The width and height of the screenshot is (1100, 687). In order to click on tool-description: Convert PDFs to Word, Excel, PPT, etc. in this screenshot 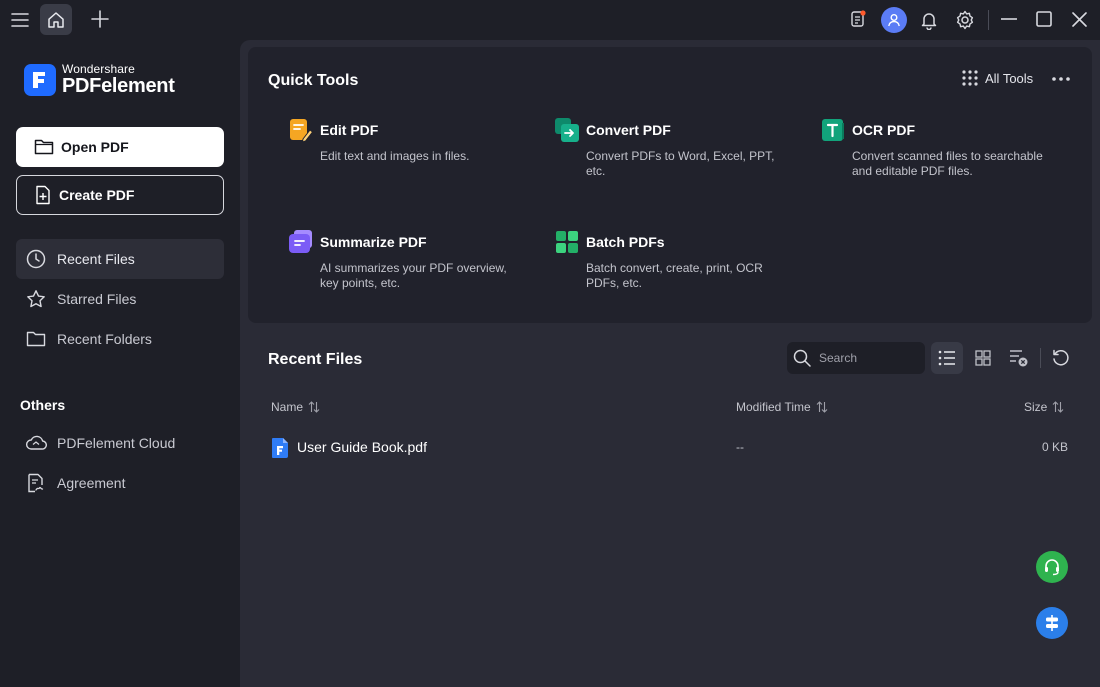, I will do `click(680, 163)`.